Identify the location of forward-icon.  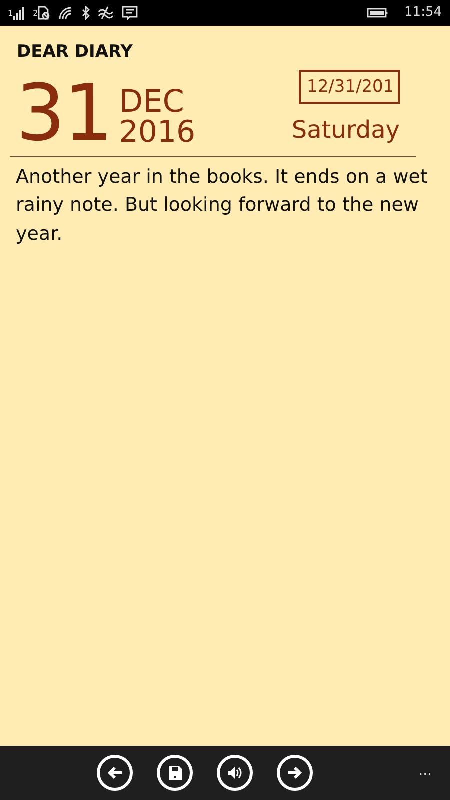
(295, 773).